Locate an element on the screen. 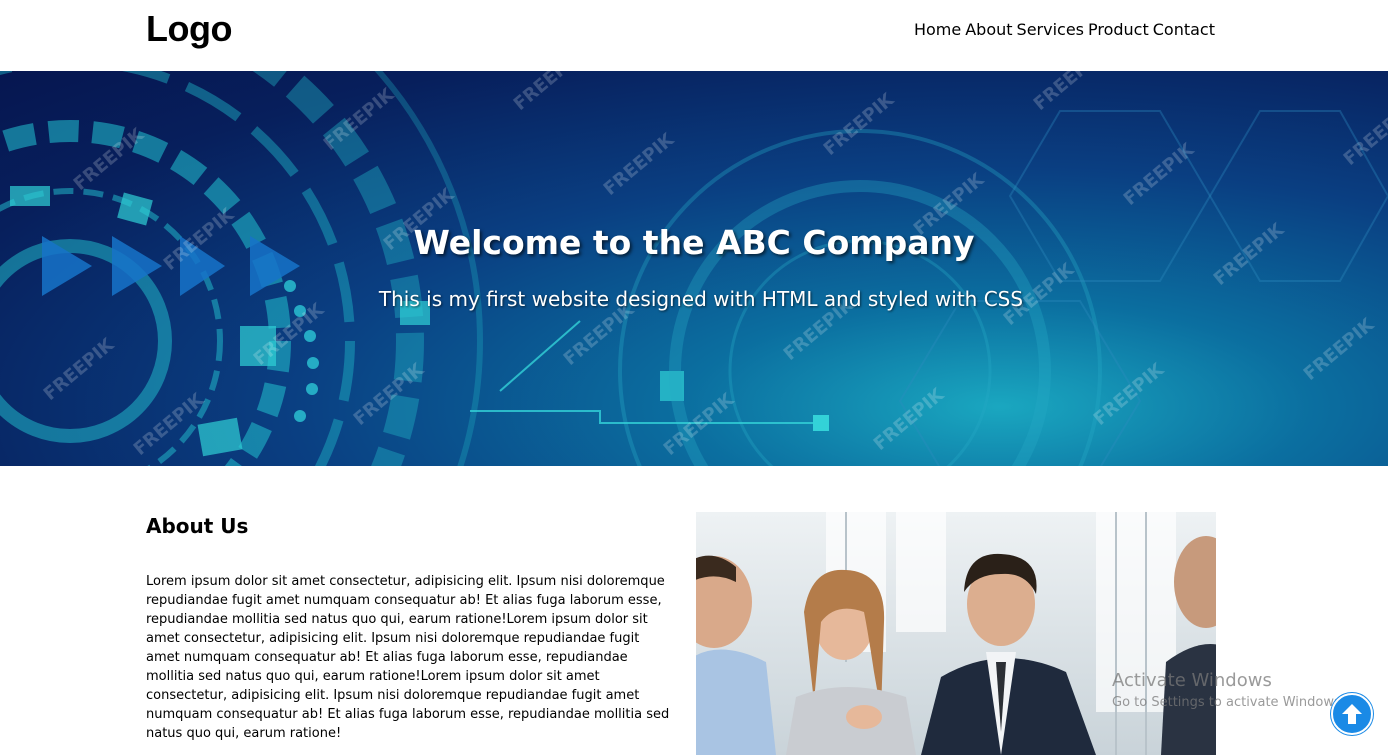 This screenshot has width=1388, height=755. site-header: Logo Home About Services Product Contact is located at coordinates (694, 35).